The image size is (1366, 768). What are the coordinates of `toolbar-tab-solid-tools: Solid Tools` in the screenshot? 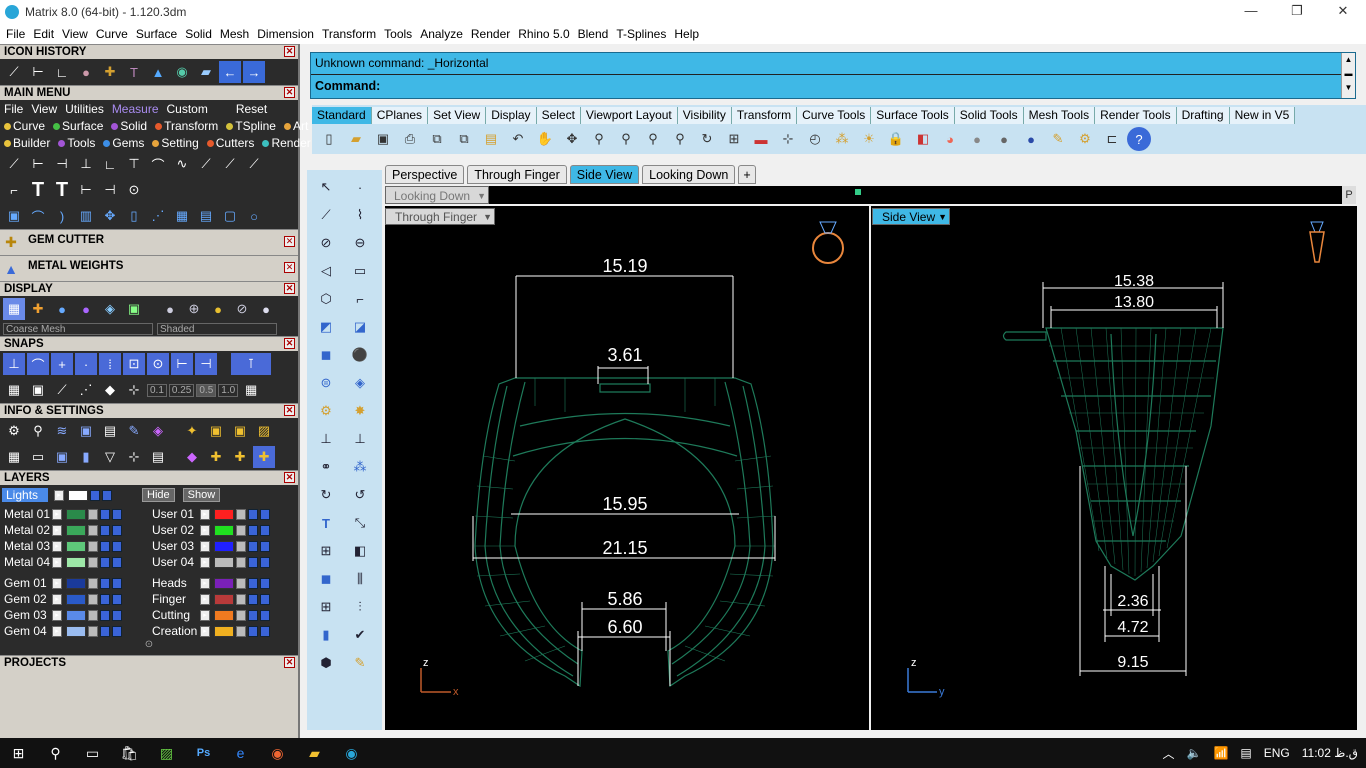 It's located at (989, 115).